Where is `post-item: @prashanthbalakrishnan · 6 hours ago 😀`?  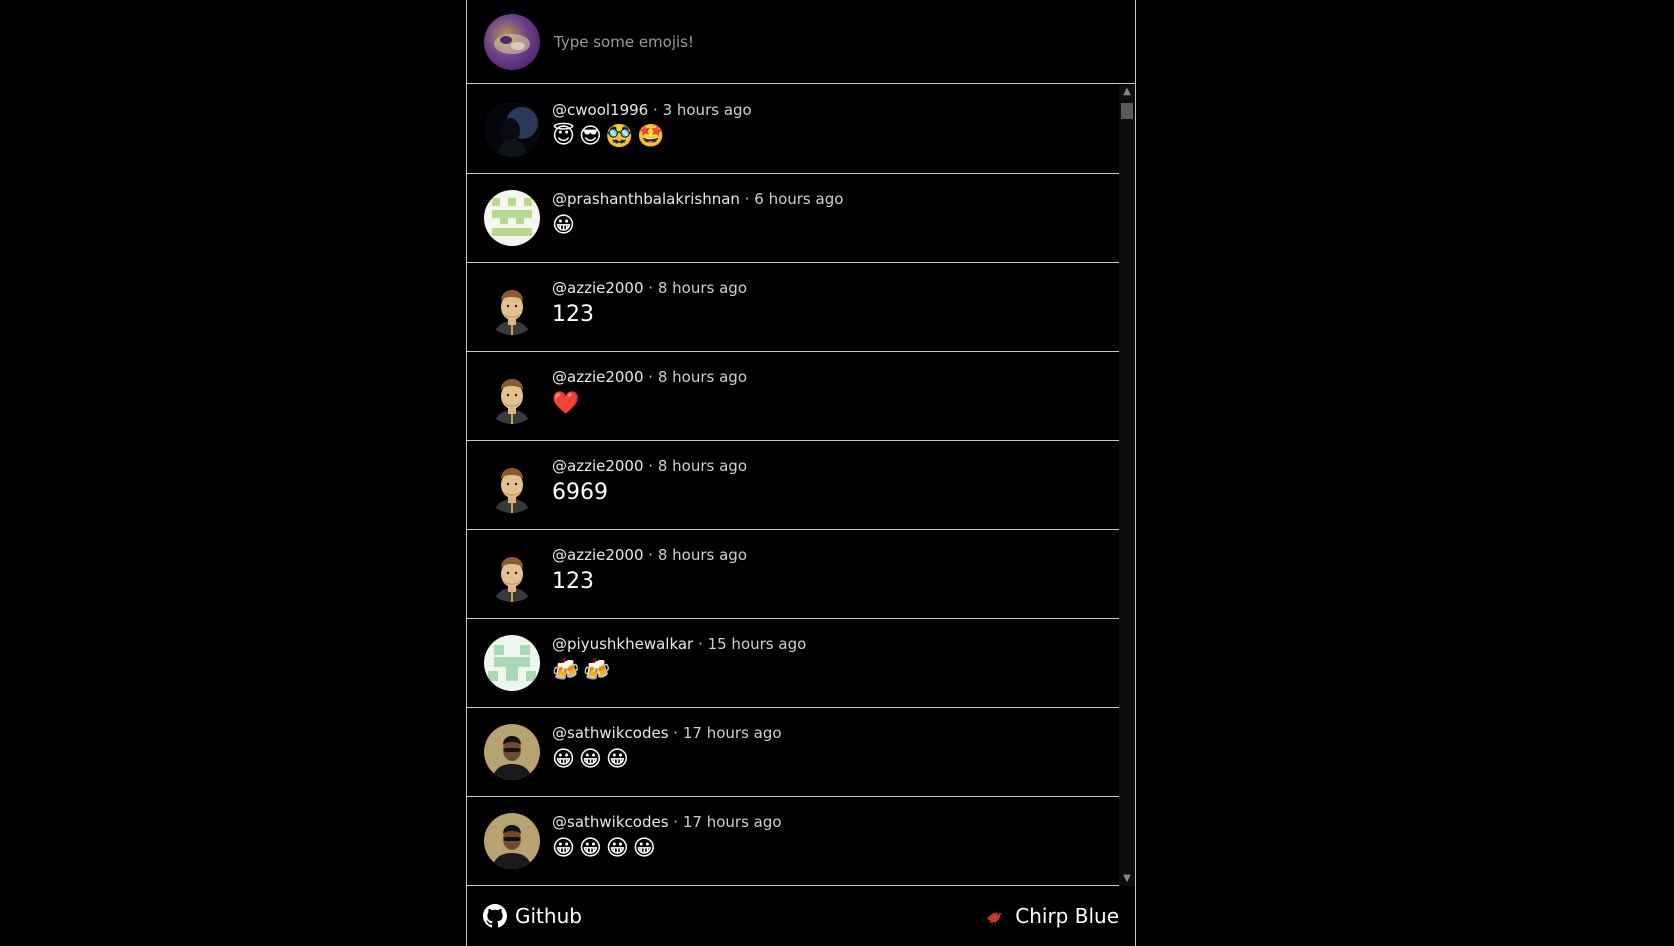 post-item: @prashanthbalakrishnan · 6 hours ago 😀 is located at coordinates (793, 218).